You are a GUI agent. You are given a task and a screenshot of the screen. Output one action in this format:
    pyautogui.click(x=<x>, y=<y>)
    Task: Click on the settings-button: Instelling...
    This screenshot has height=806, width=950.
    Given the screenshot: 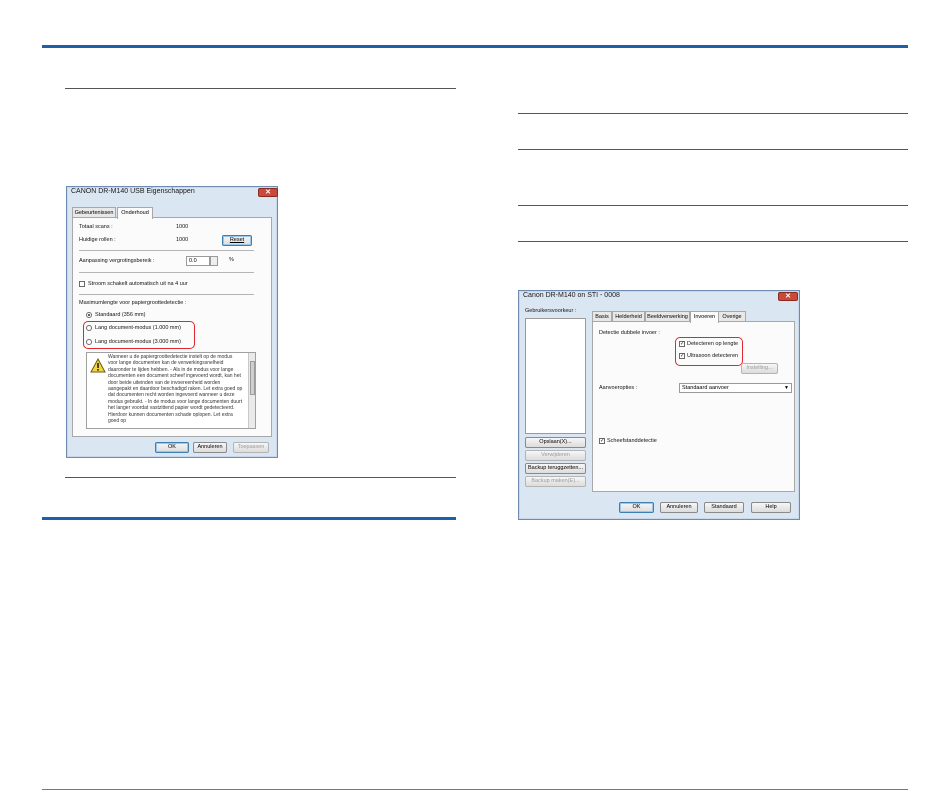 What is the action you would take?
    pyautogui.click(x=759, y=368)
    